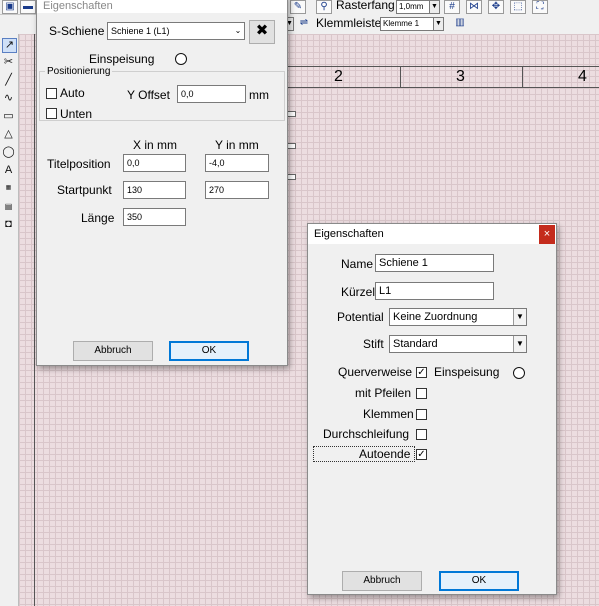 The width and height of the screenshot is (599, 606). I want to click on yoffset-label: Y Offset, so click(148, 95).